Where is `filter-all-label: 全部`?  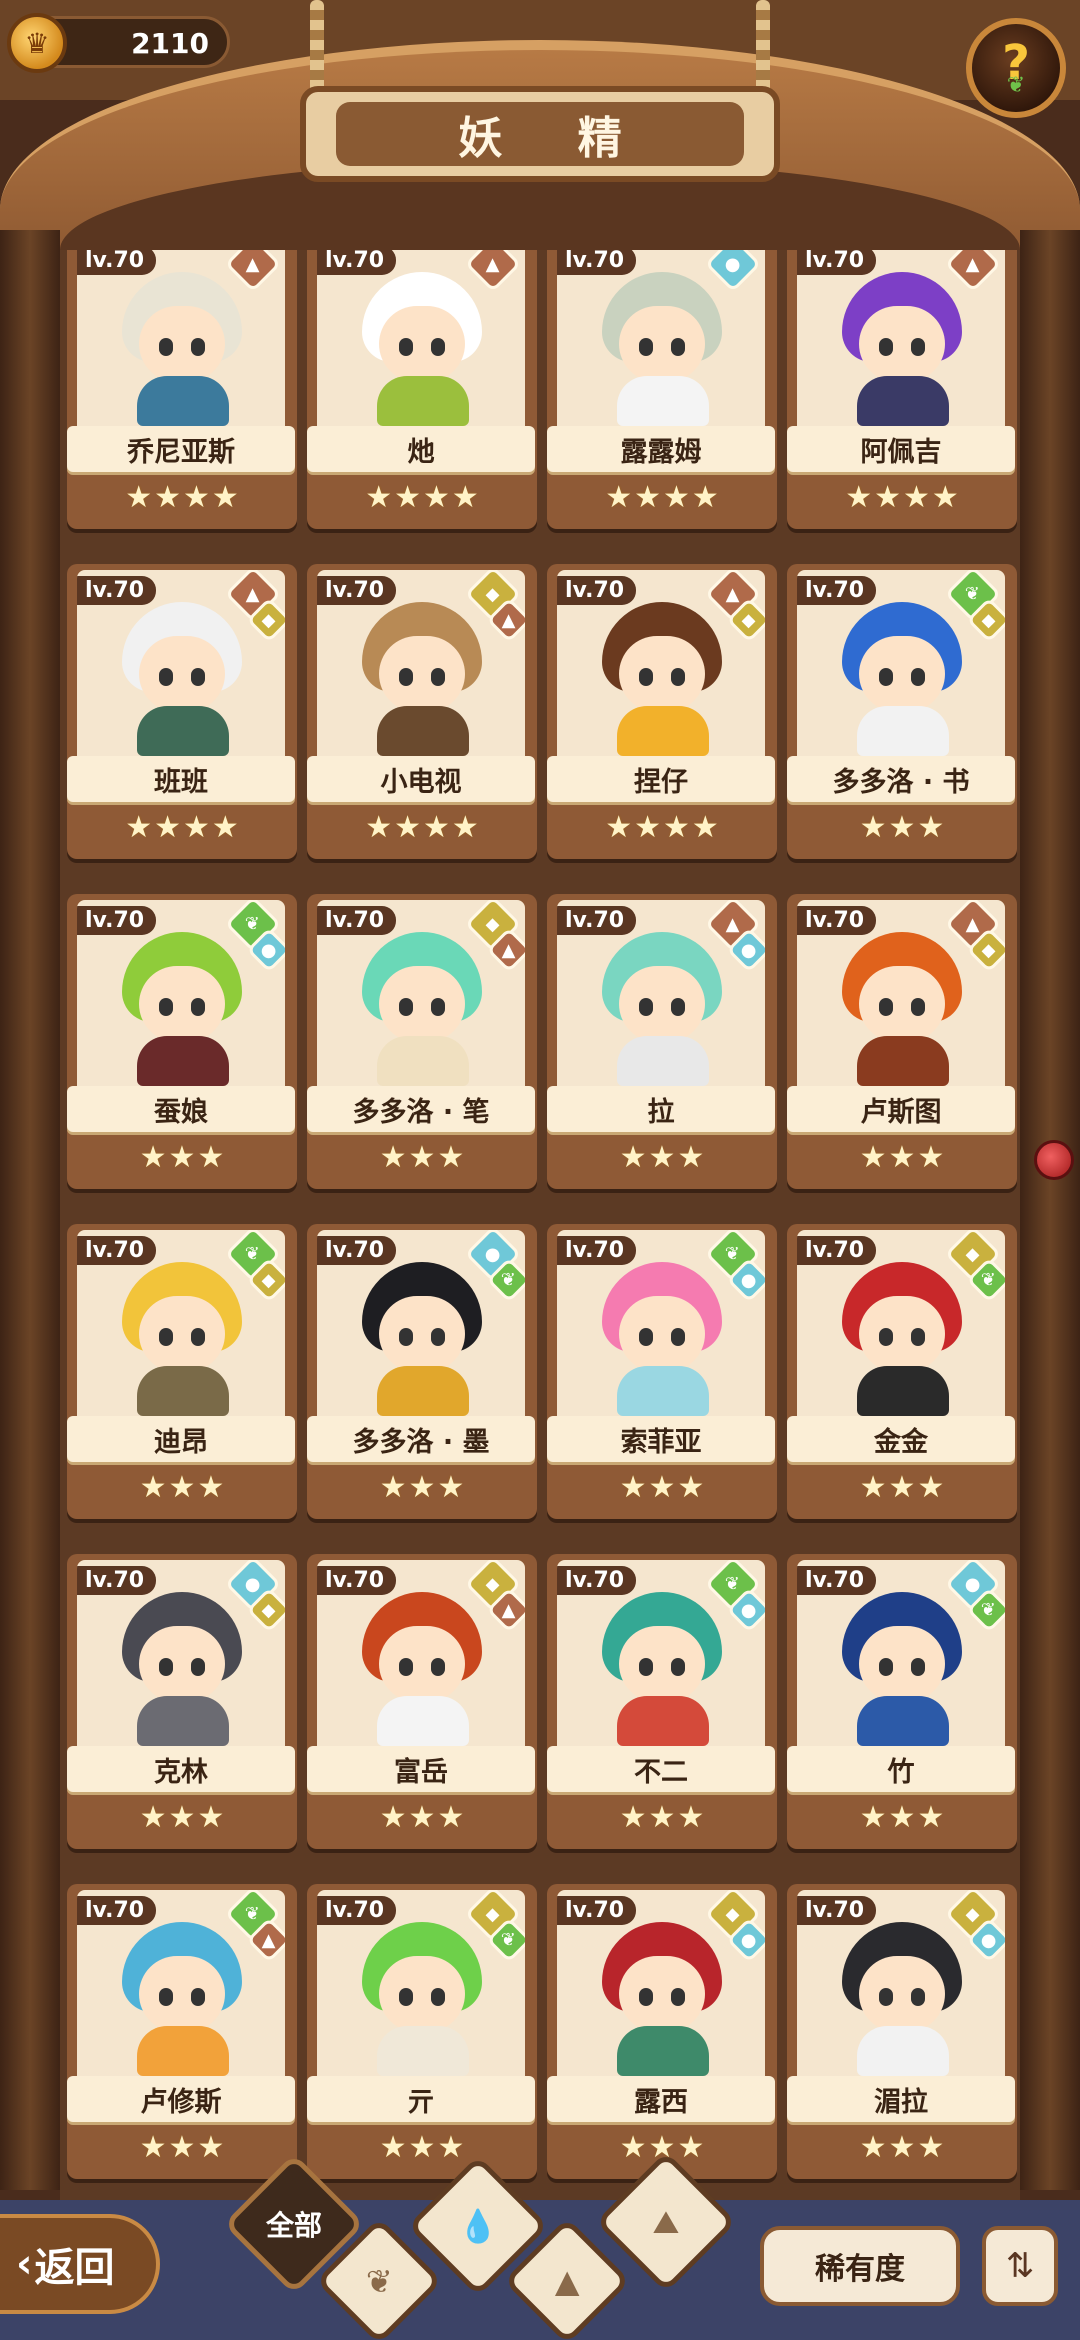 filter-all-label: 全部 is located at coordinates (294, 2225).